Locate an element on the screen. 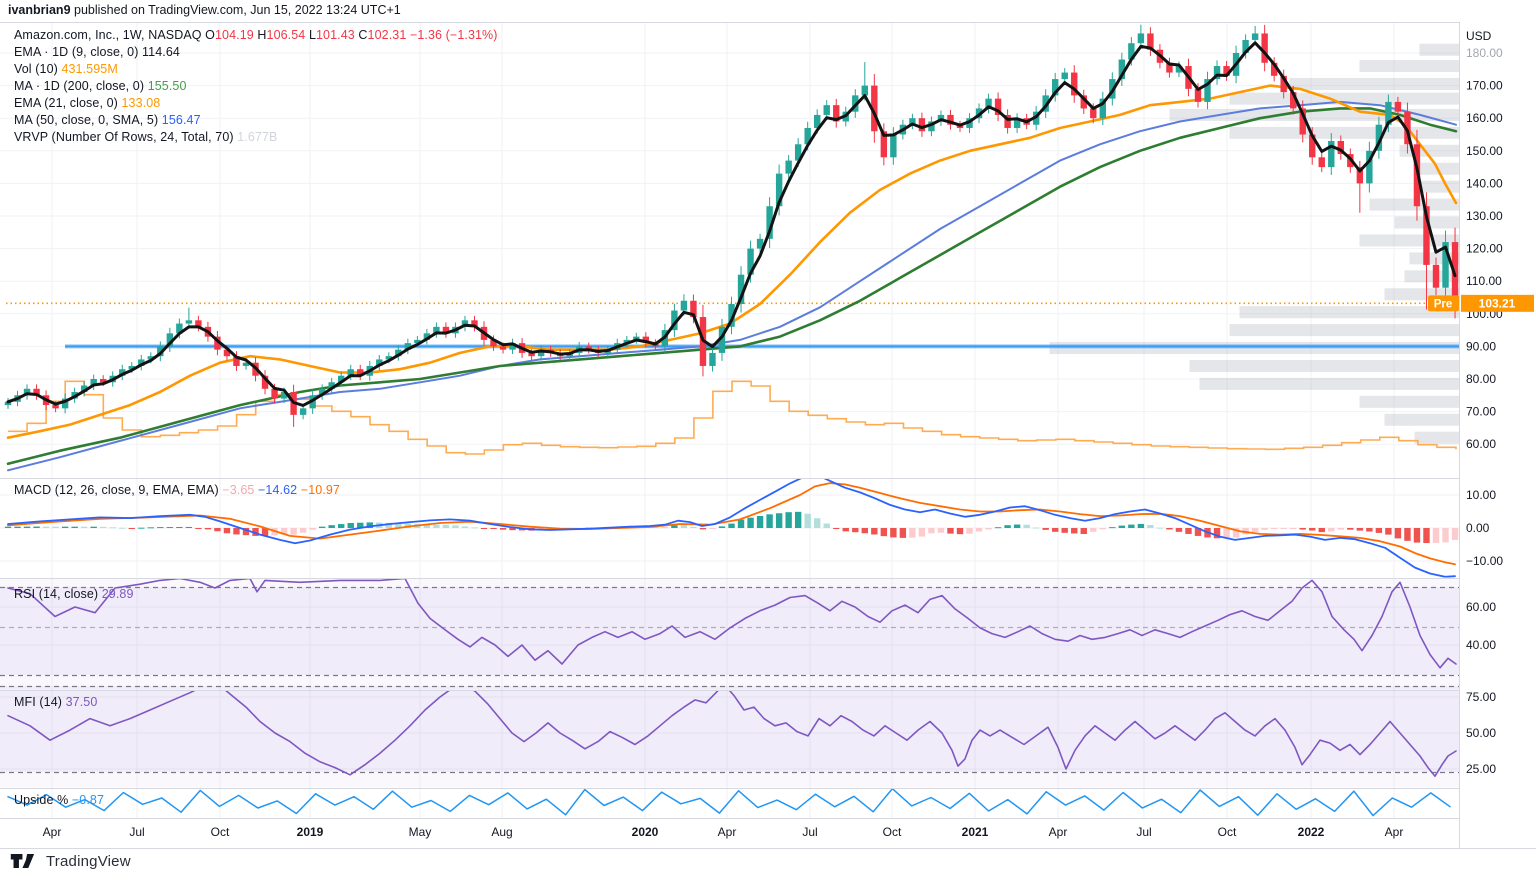  indicator-legend-row: MFI (14) 37.50 is located at coordinates (55, 702).